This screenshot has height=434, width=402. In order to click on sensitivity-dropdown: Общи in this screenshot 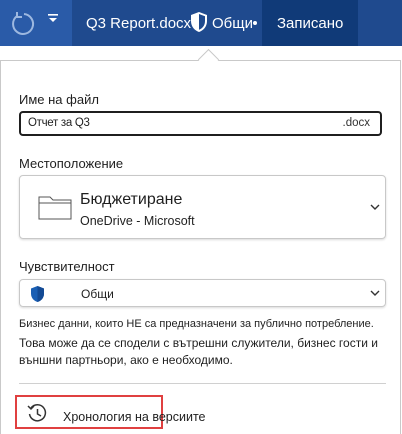, I will do `click(202, 293)`.